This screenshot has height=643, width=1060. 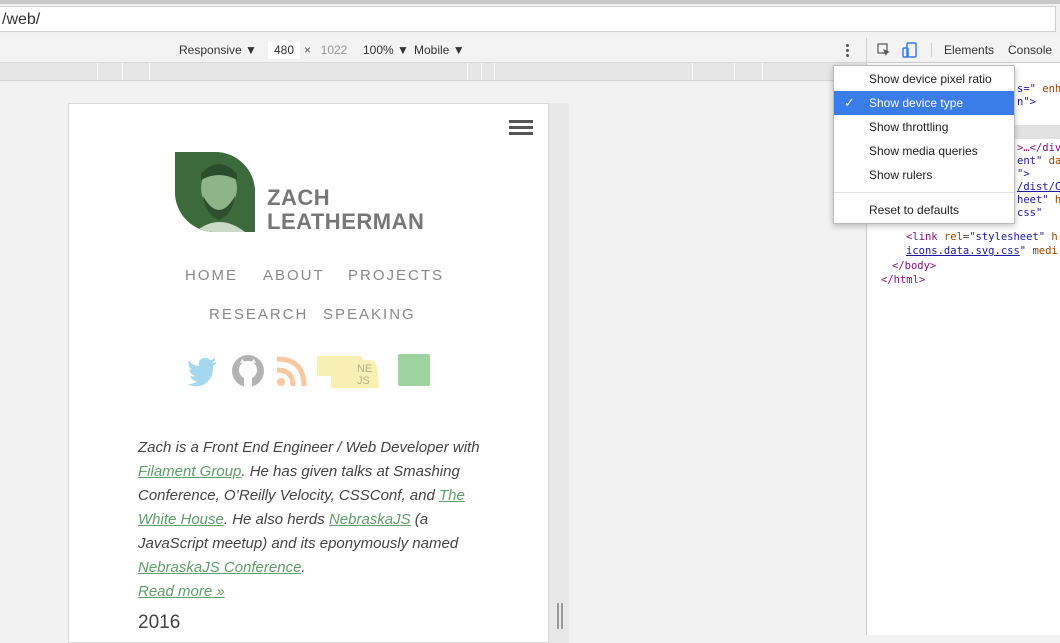 I want to click on menu-item-label: Show throttling, so click(x=909, y=127).